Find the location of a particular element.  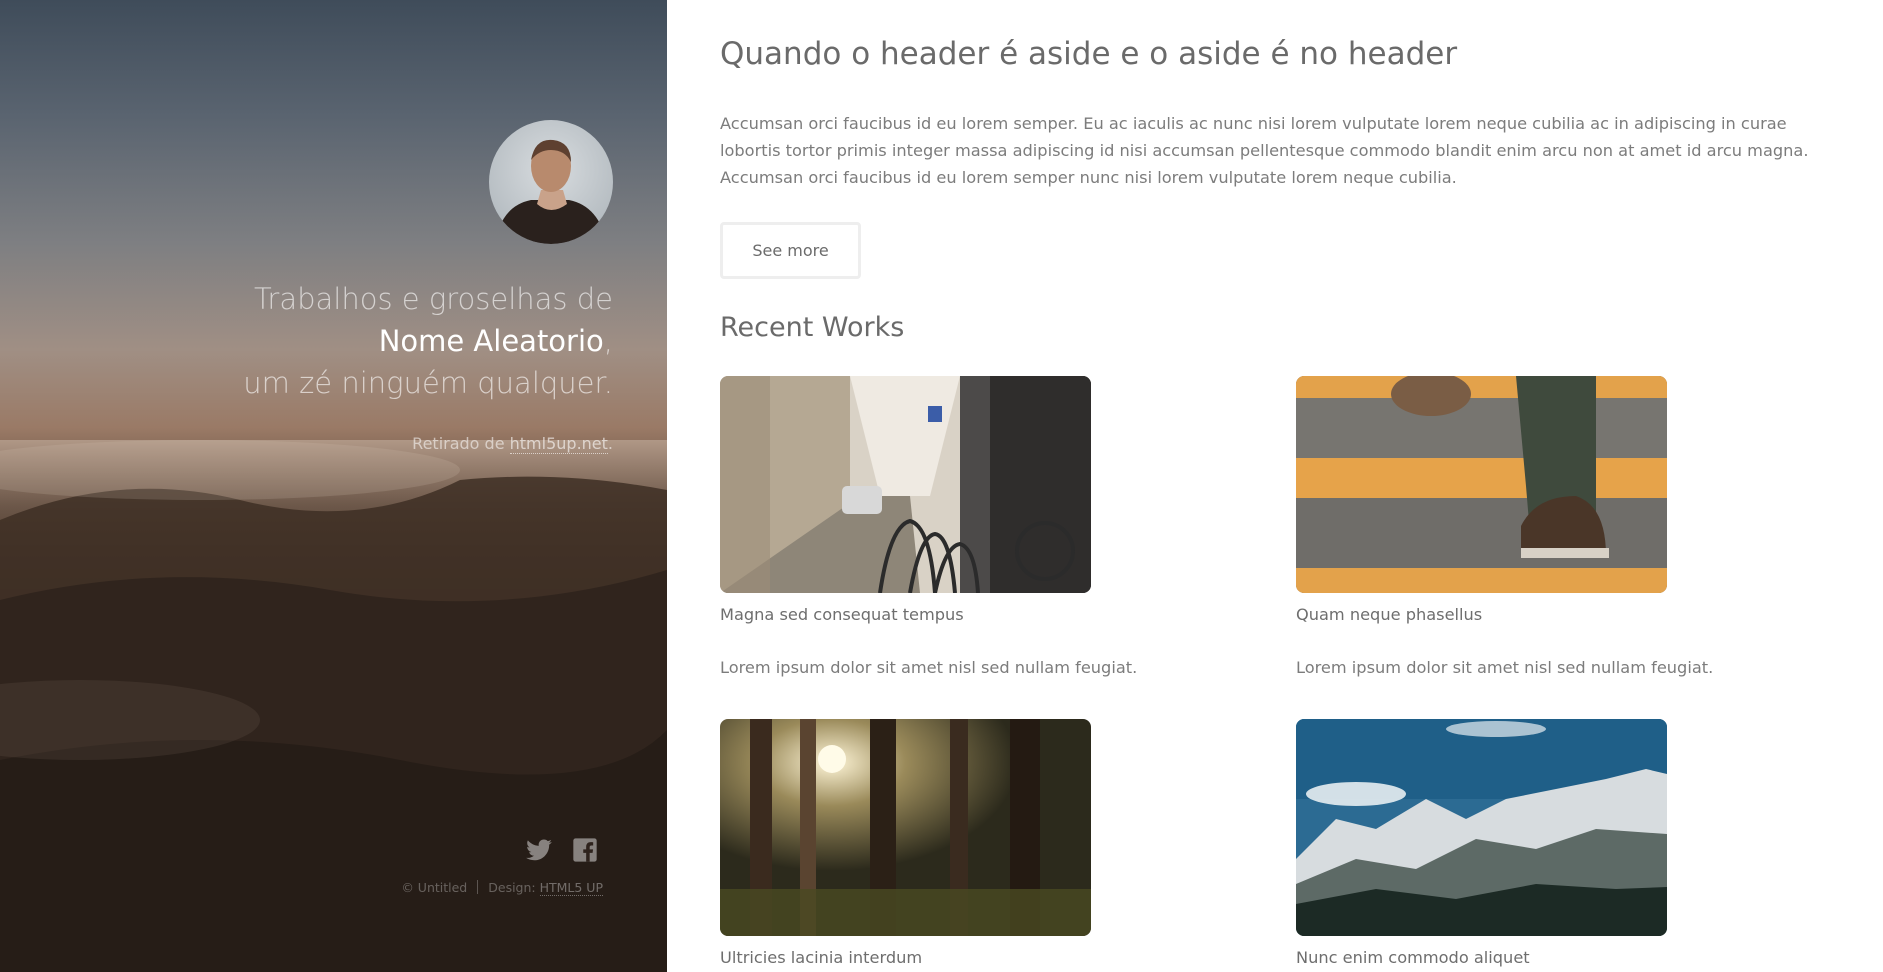

avatar is located at coordinates (551, 182).